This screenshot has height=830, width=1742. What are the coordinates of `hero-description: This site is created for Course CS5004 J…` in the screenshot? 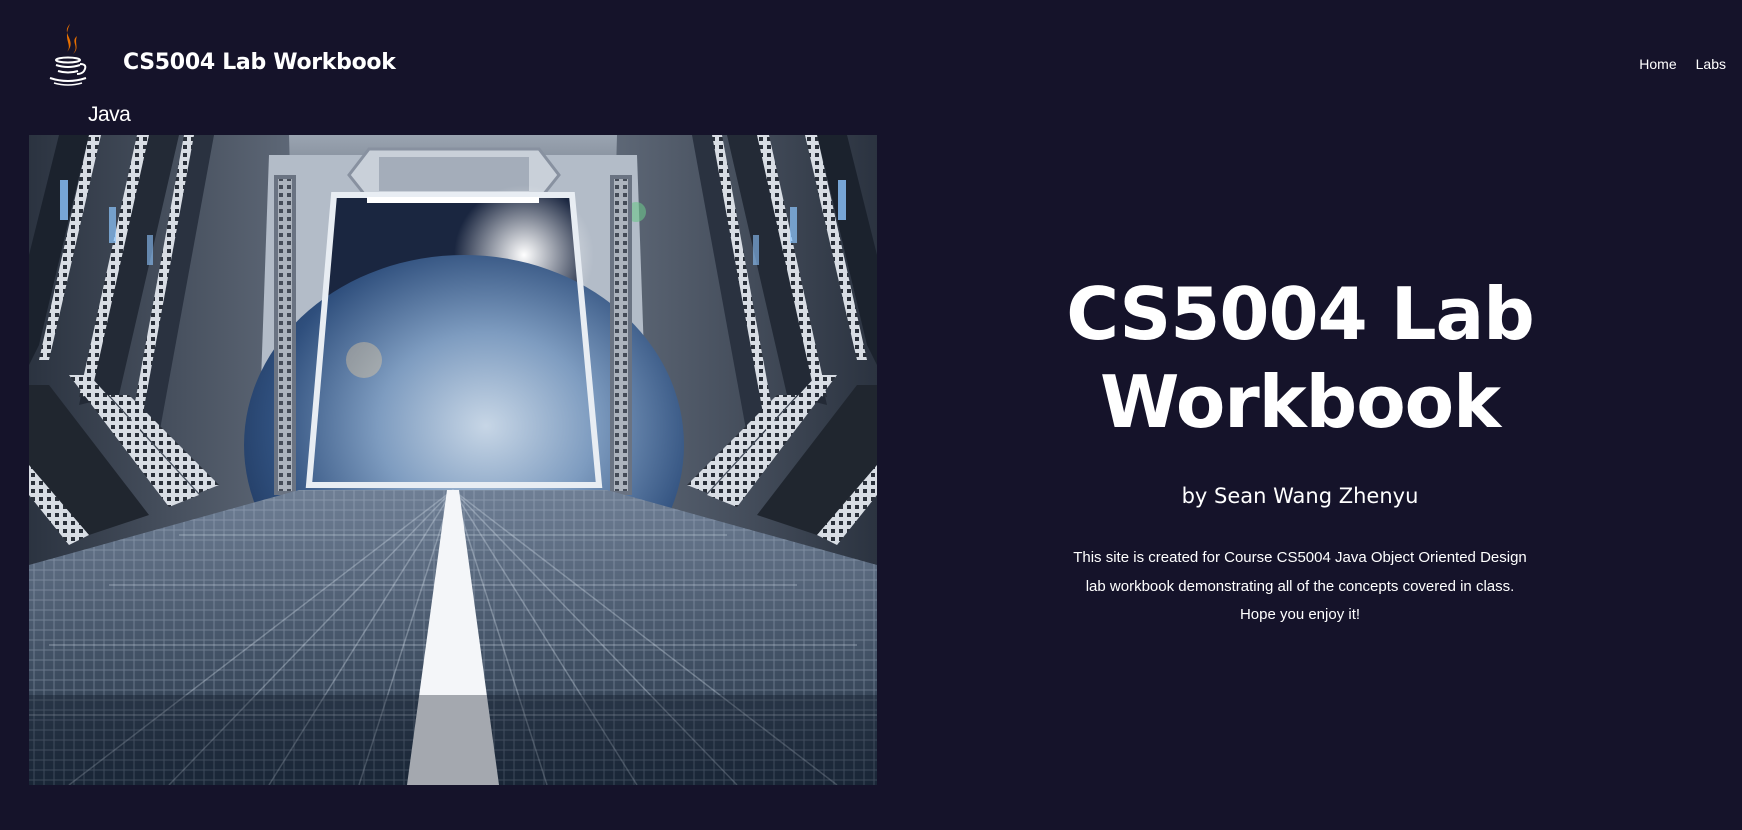 It's located at (1300, 587).